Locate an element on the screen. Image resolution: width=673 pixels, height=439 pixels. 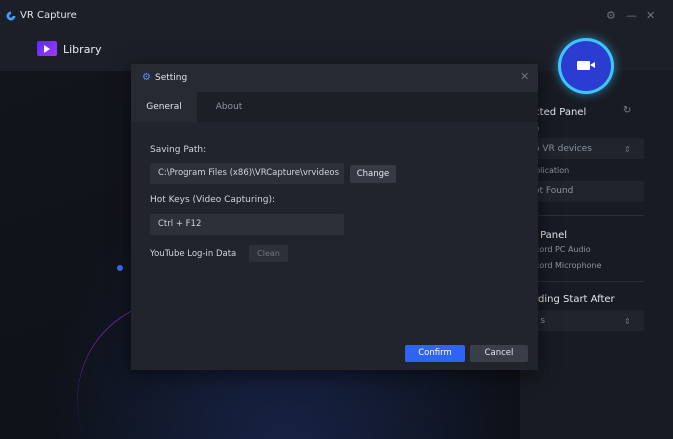
hotkeys-value: Ctrl + F12 is located at coordinates (180, 224).